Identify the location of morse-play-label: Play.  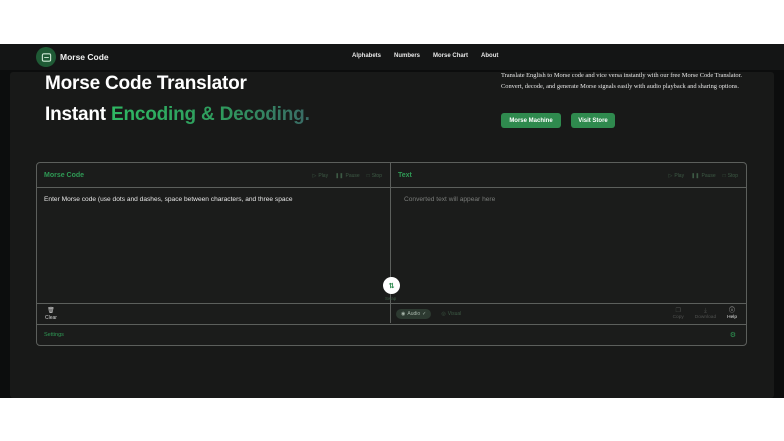
(323, 176).